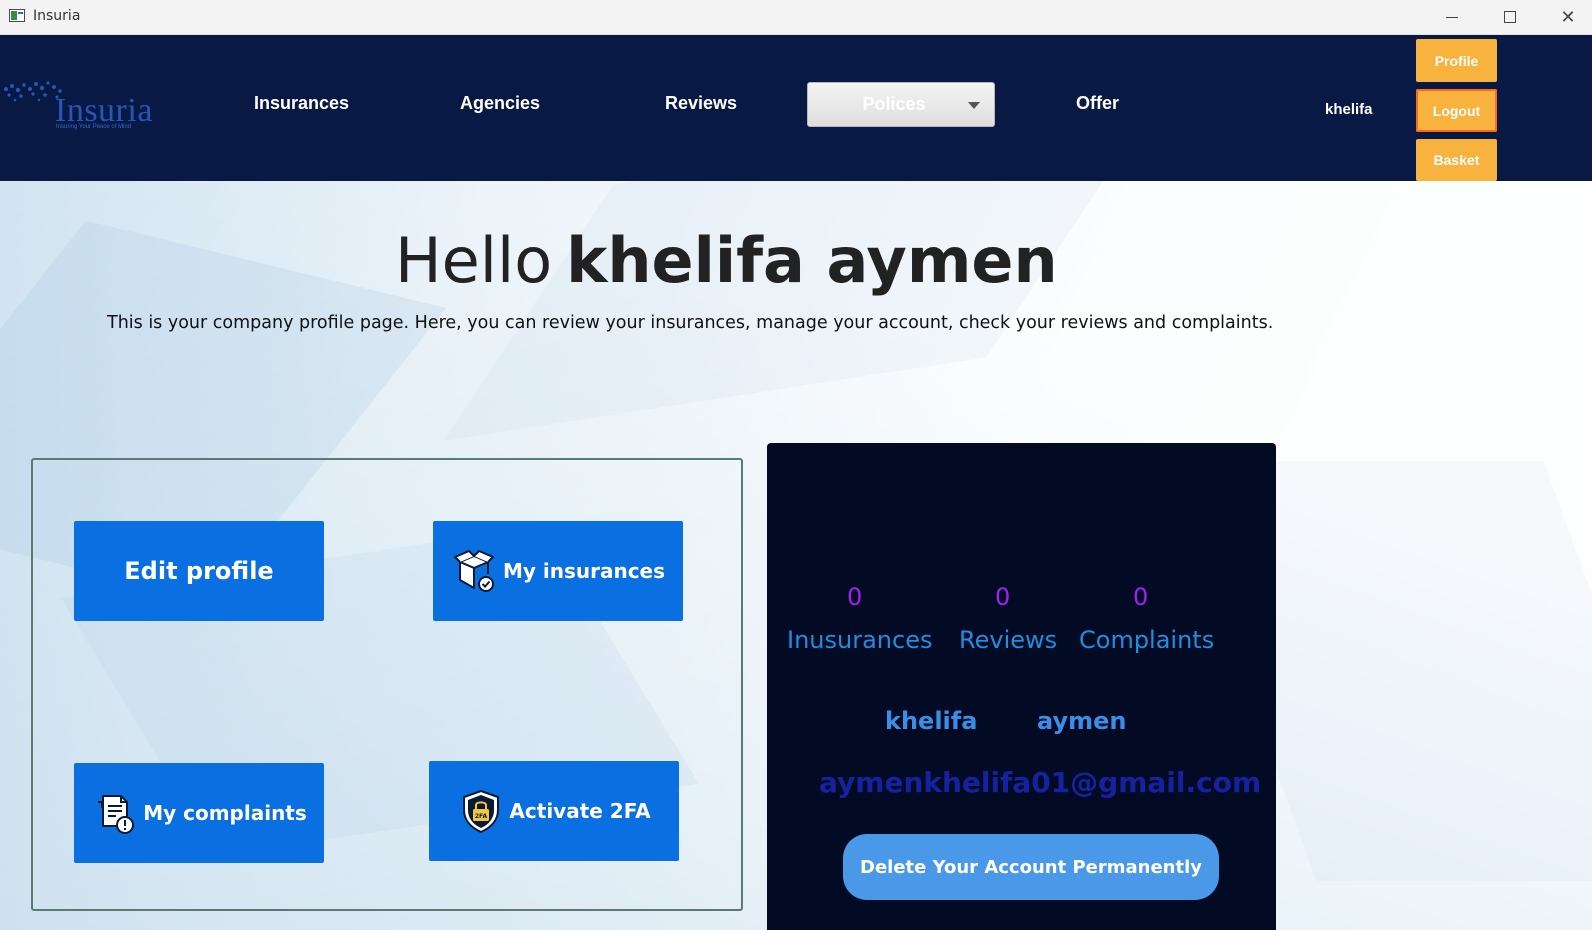  I want to click on logout-button: Logout, so click(1456, 110).